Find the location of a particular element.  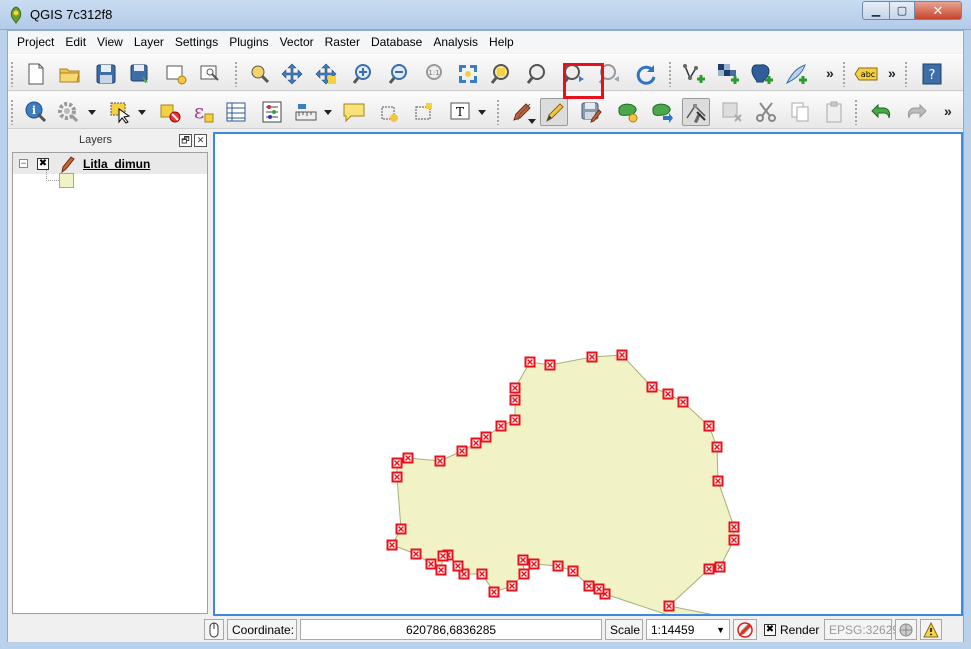

select-features-dropdown is located at coordinates (142, 112).